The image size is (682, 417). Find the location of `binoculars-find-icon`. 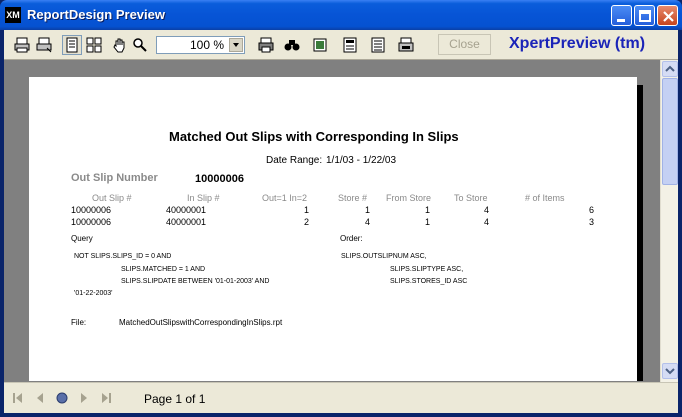

binoculars-find-icon is located at coordinates (292, 45).